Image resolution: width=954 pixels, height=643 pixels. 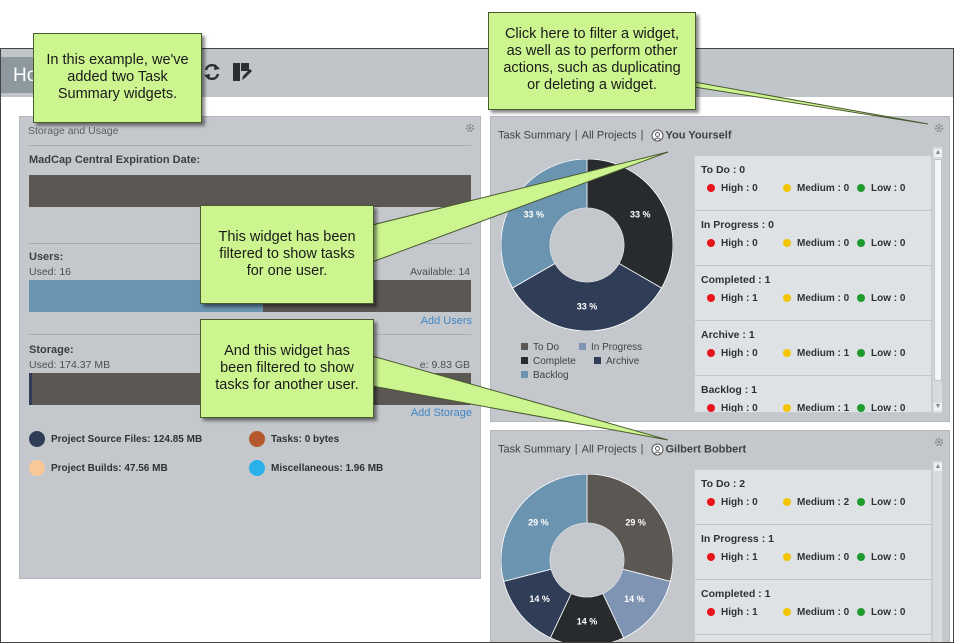 I want to click on callout-line: as well as to perform other, so click(x=592, y=51).